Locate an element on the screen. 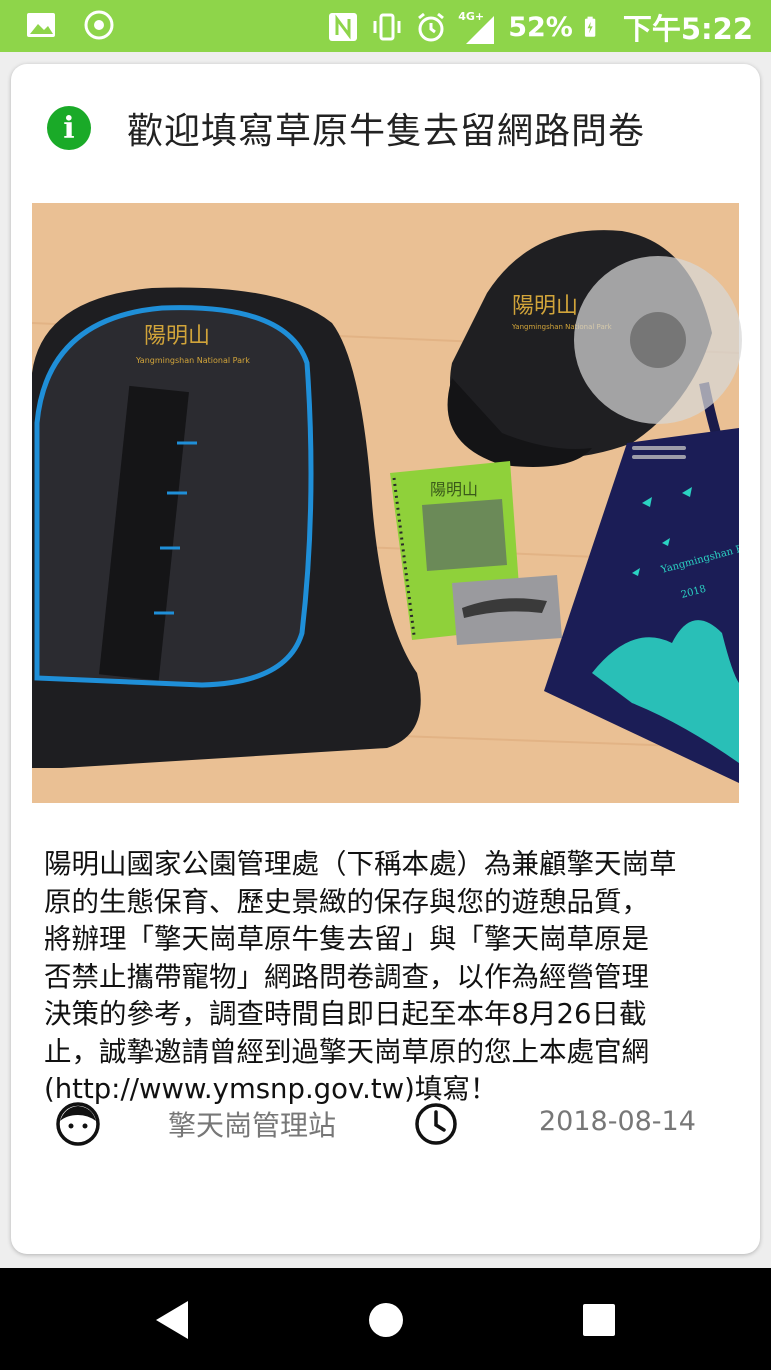 This screenshot has height=1370, width=771. floating-assist-button is located at coordinates (658, 340).